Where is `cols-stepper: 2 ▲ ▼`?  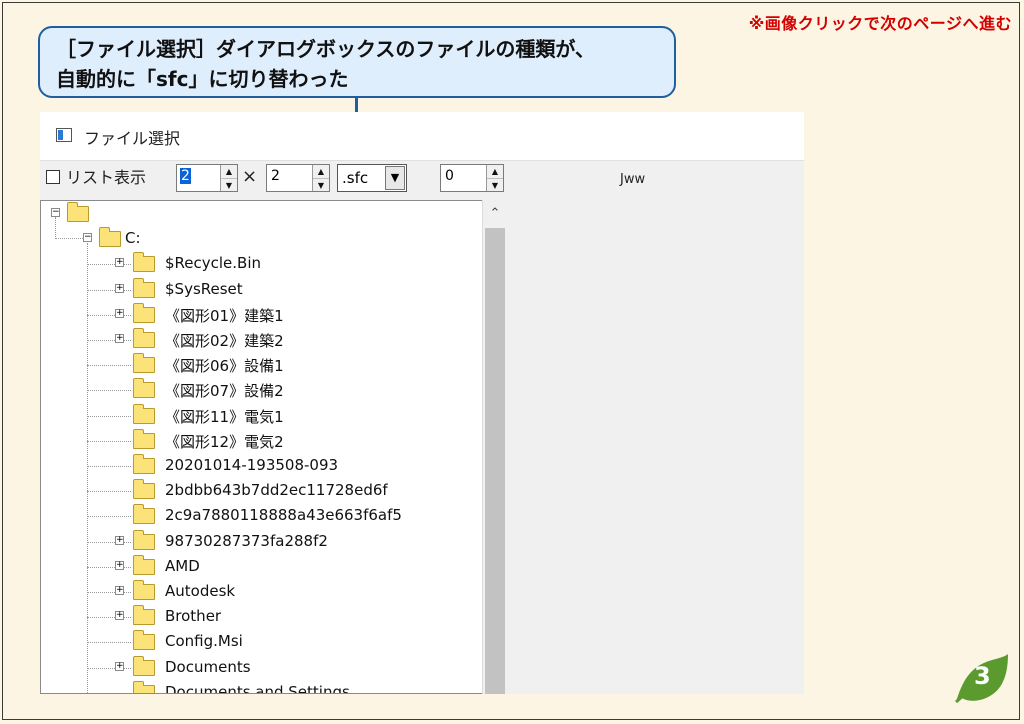 cols-stepper: 2 ▲ ▼ is located at coordinates (298, 178).